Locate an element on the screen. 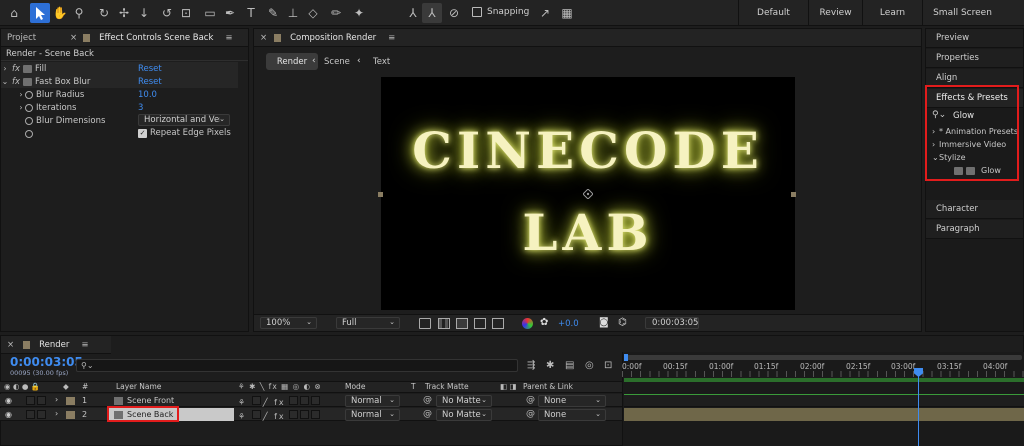 Image resolution: width=1024 pixels, height=446 pixels. mask-visibility-icon is located at coordinates (462, 323).